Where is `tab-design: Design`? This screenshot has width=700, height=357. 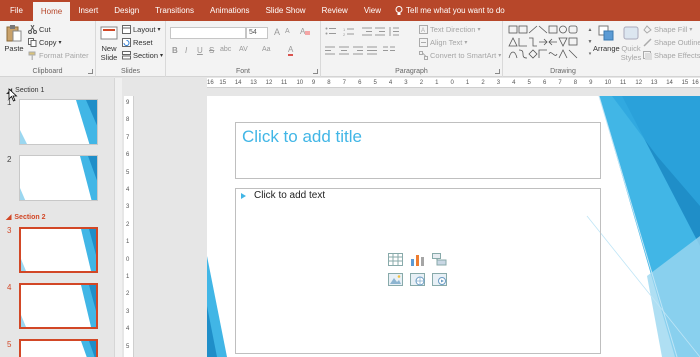 tab-design: Design is located at coordinates (126, 10).